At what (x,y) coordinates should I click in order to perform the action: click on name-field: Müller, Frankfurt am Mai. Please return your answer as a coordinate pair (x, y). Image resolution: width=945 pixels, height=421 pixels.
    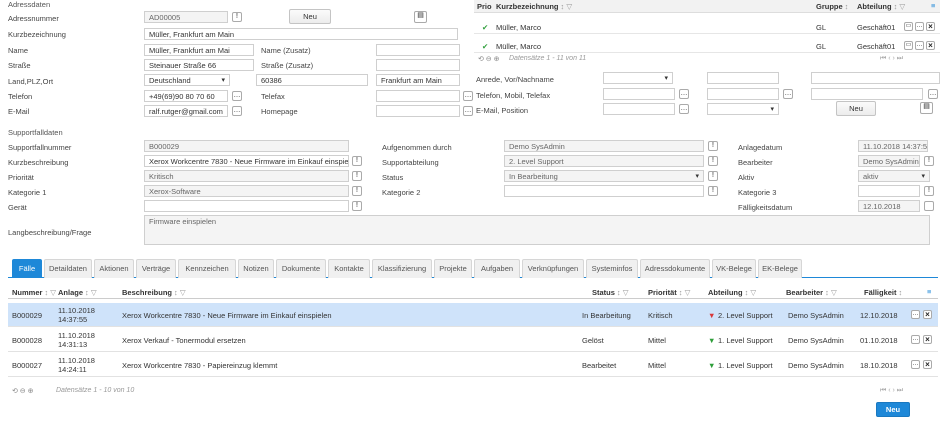
    Looking at the image, I should click on (199, 50).